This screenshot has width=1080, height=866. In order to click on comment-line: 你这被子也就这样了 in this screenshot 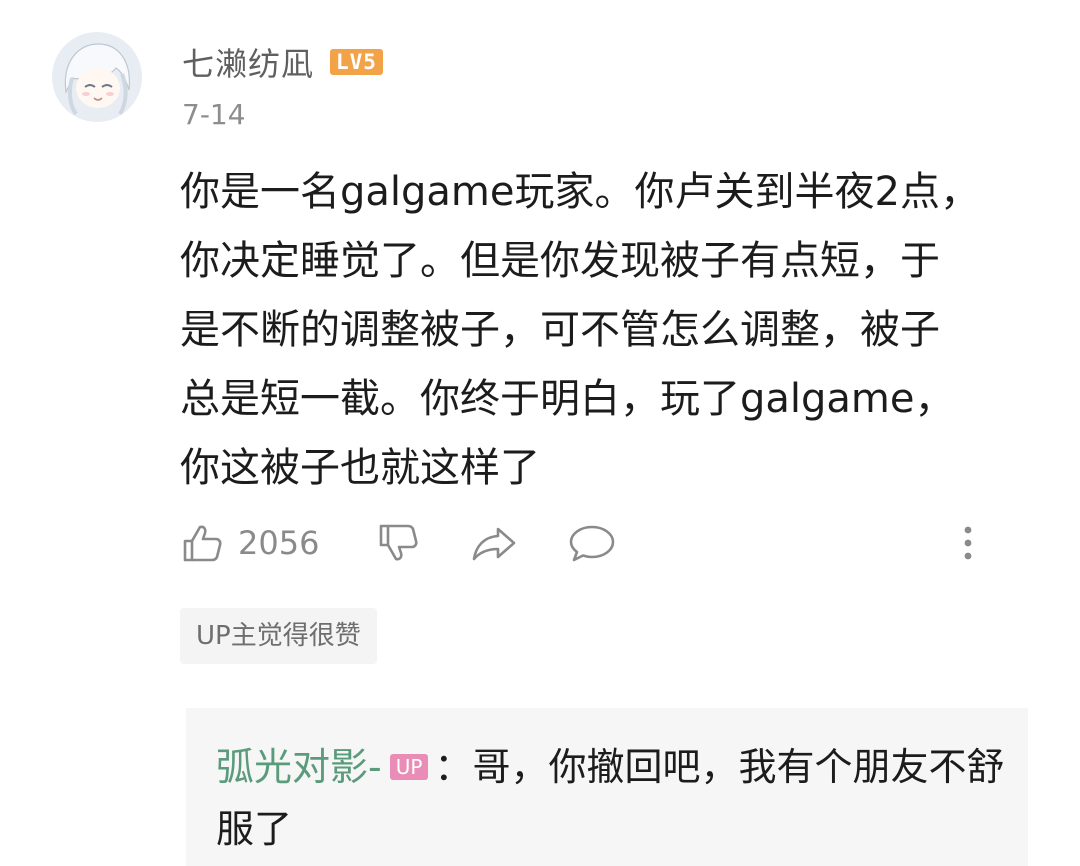, I will do `click(360, 468)`.